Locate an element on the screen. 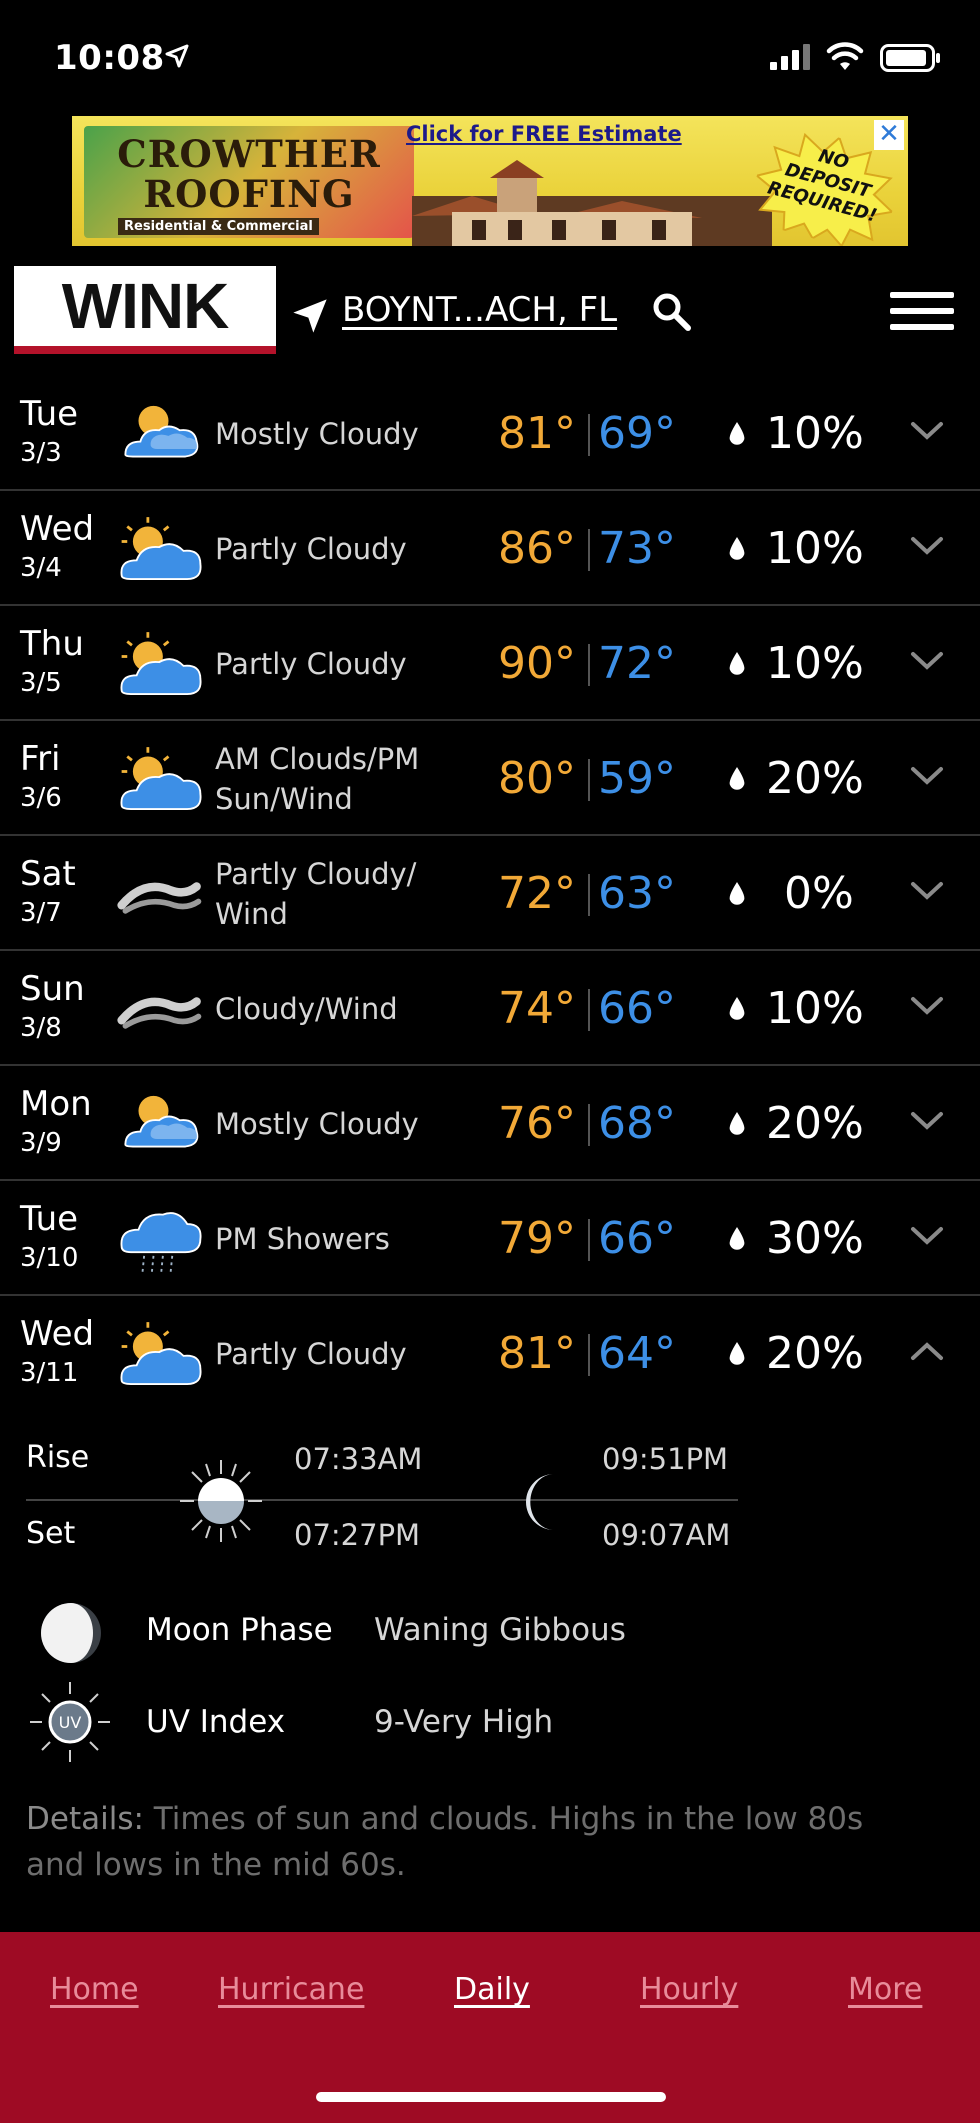  tab-hurricane: Hurricane is located at coordinates (291, 1989).